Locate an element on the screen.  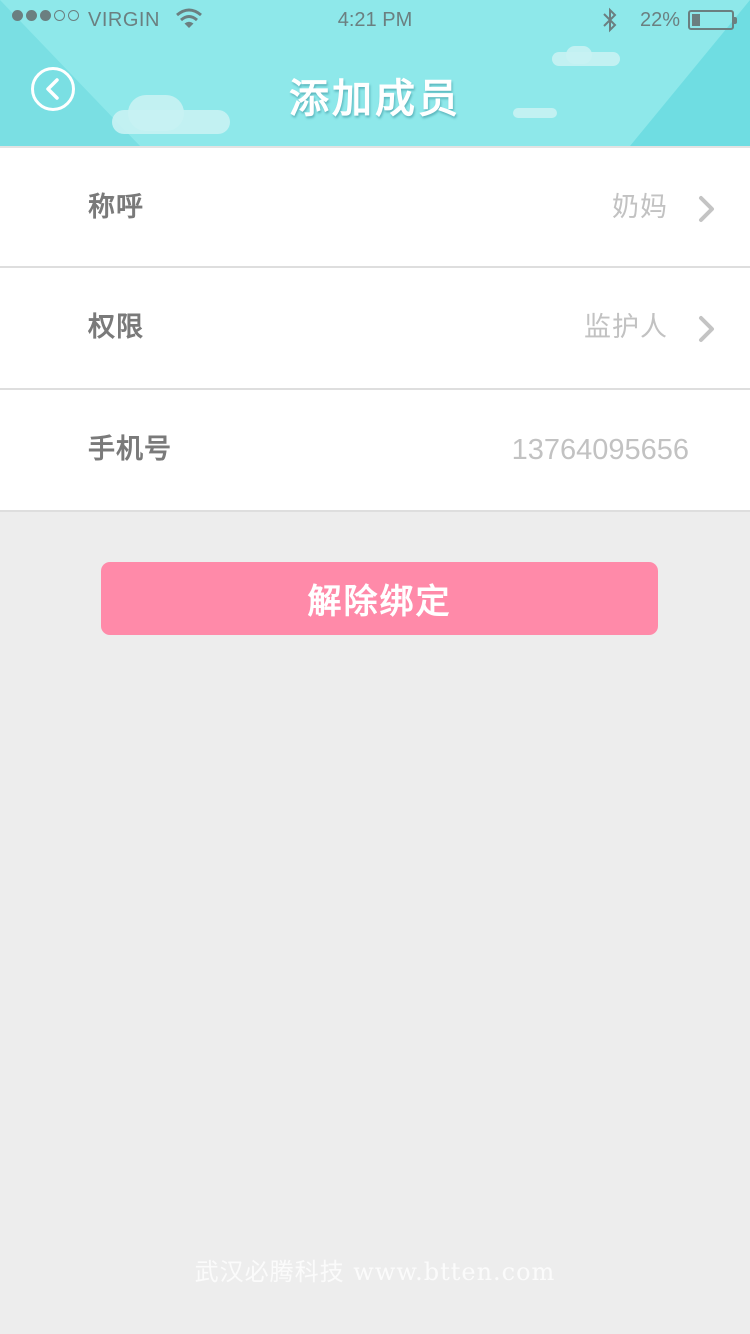
status-time: 4:21 PM is located at coordinates (375, 20).